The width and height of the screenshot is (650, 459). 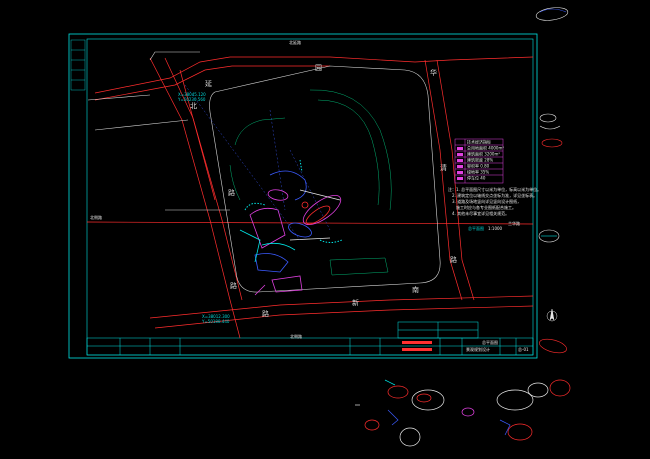 What do you see at coordinates (231, 192) in the screenshot?
I see `road-label-left-2: 路` at bounding box center [231, 192].